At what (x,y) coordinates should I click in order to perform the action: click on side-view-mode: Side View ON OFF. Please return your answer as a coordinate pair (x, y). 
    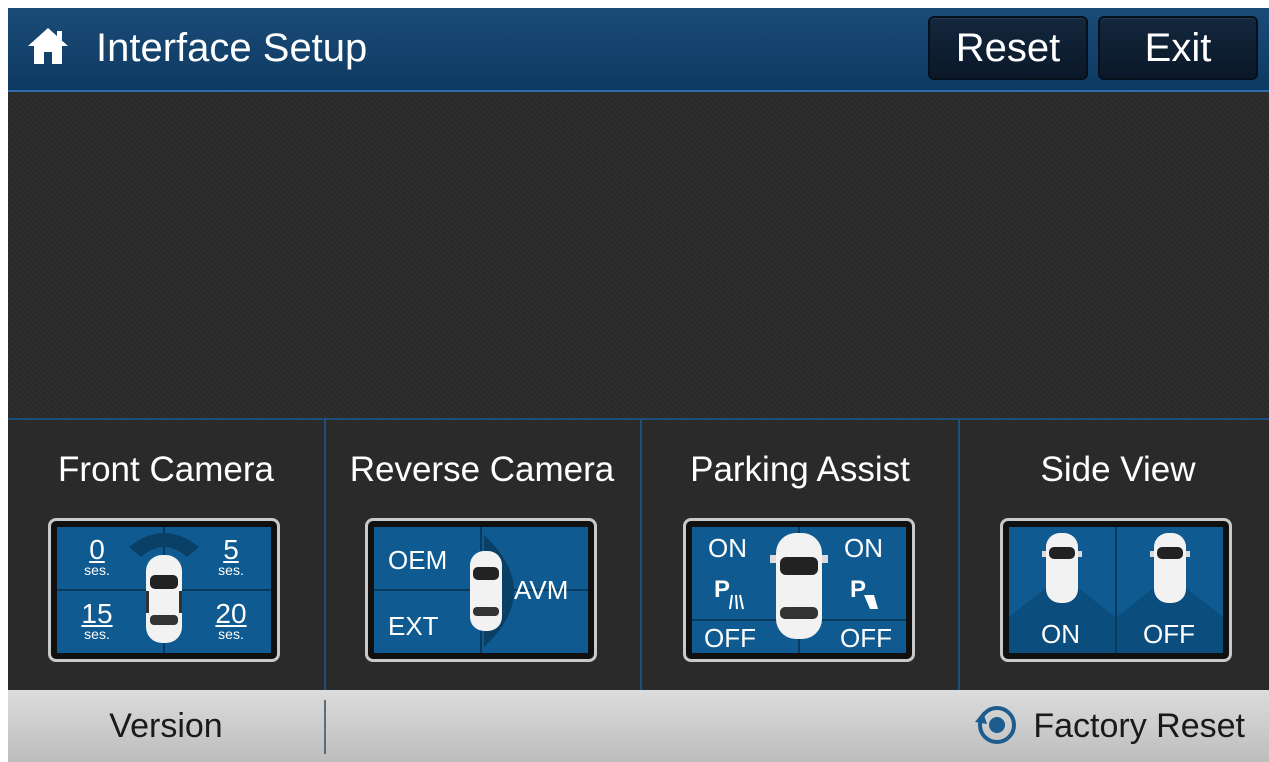
    Looking at the image, I should click on (1114, 556).